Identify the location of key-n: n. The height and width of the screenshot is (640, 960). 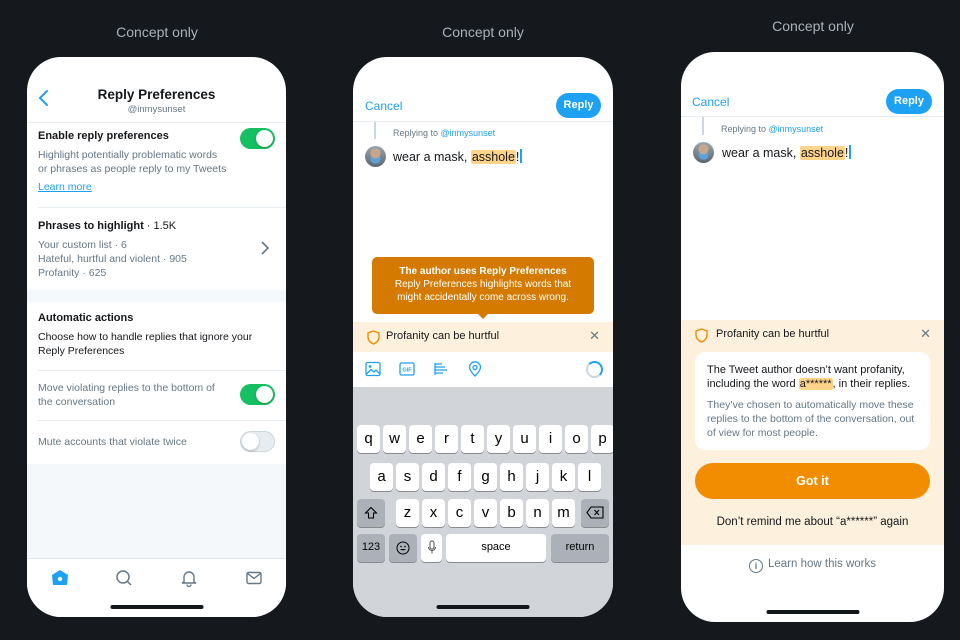
(537, 513).